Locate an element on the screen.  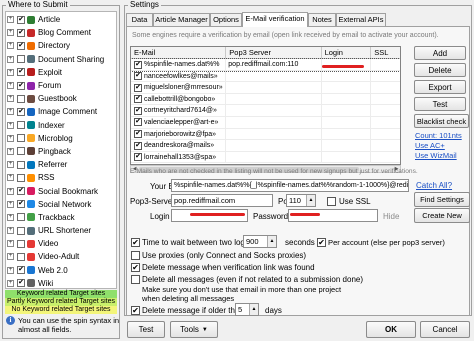
tree-item: + Indexer is located at coordinates (61, 125).